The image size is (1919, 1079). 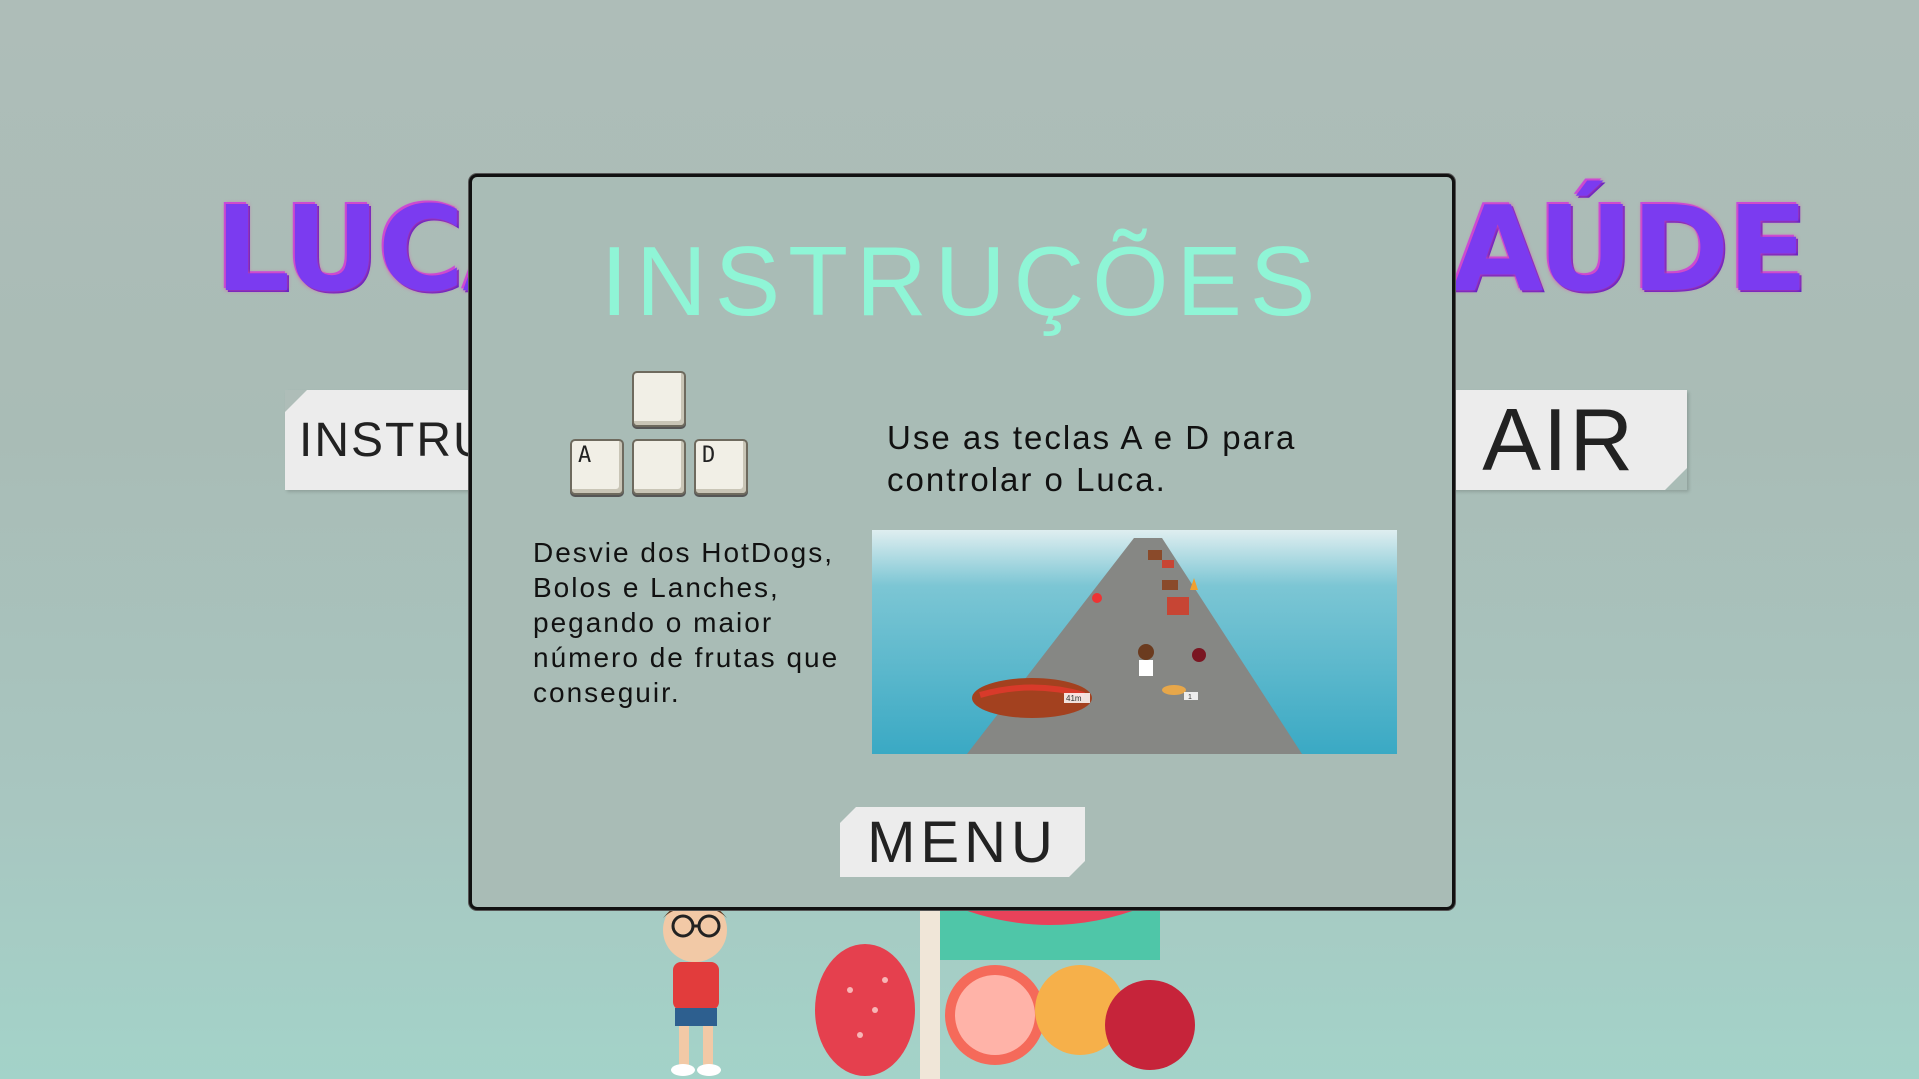 I want to click on luca-character-illustration, so click(x=695, y=988).